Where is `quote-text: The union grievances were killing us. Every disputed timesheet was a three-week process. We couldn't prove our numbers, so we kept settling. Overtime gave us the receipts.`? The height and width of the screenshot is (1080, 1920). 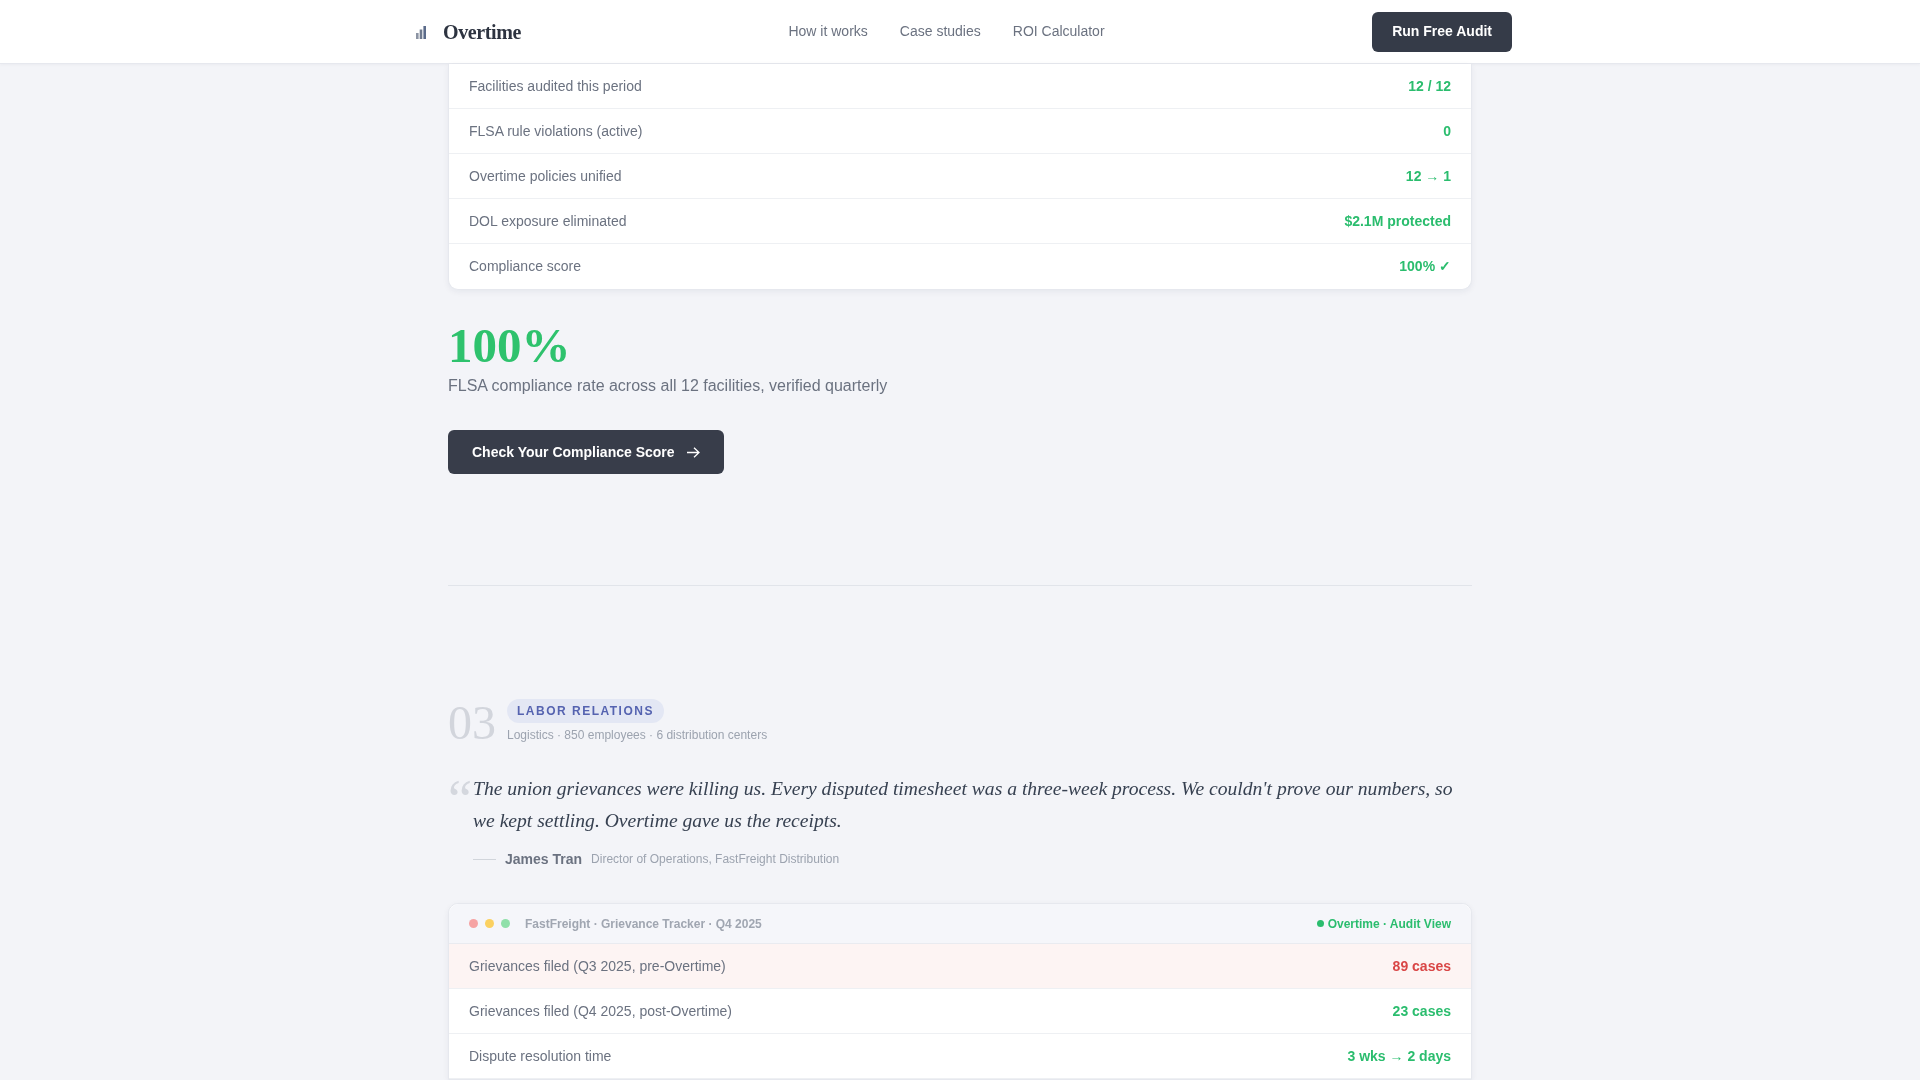
quote-text: The union grievances were killing us. Every disputed timesheet was a three-week process. We couldn't prove our numbers, so we kept settling. Overtime gave us the receipts. is located at coordinates (963, 805).